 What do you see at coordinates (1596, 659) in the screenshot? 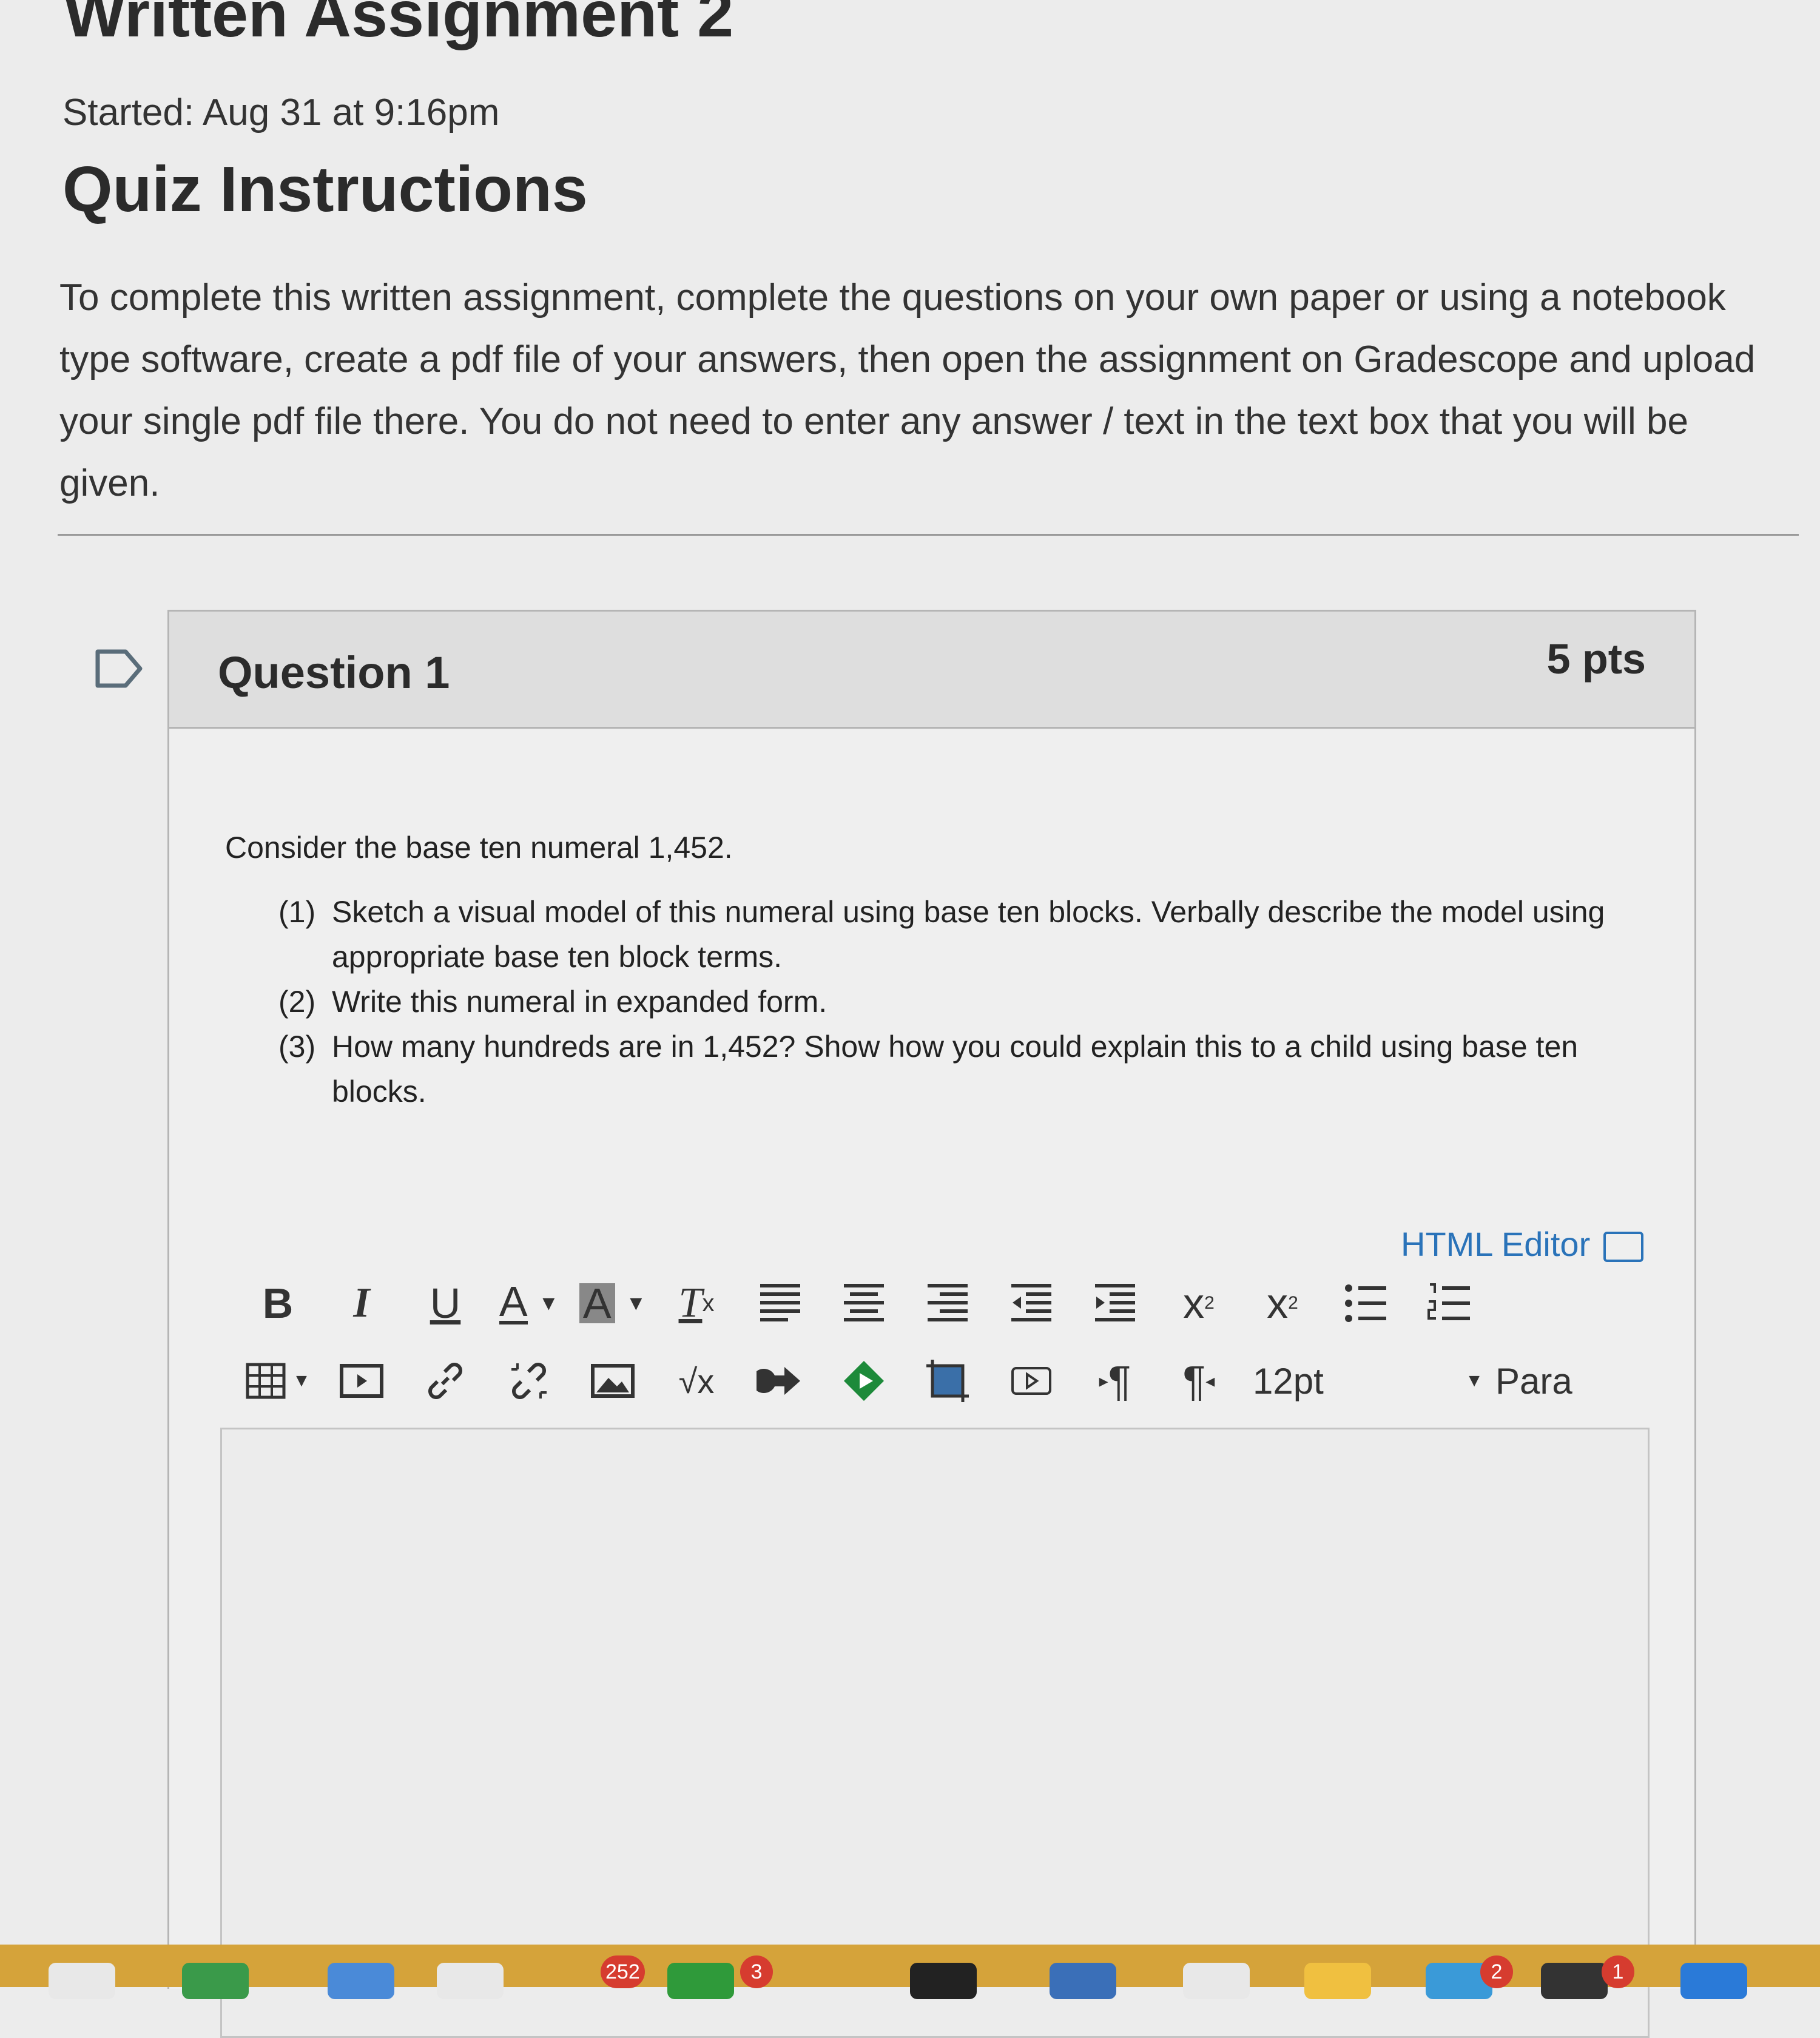
I see `question-points: 5 pts` at bounding box center [1596, 659].